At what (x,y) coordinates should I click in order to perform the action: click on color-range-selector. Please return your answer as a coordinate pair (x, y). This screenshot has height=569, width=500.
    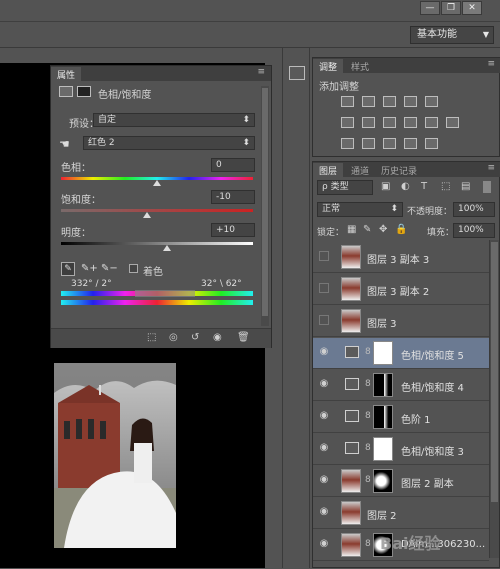
    Looking at the image, I should click on (165, 293).